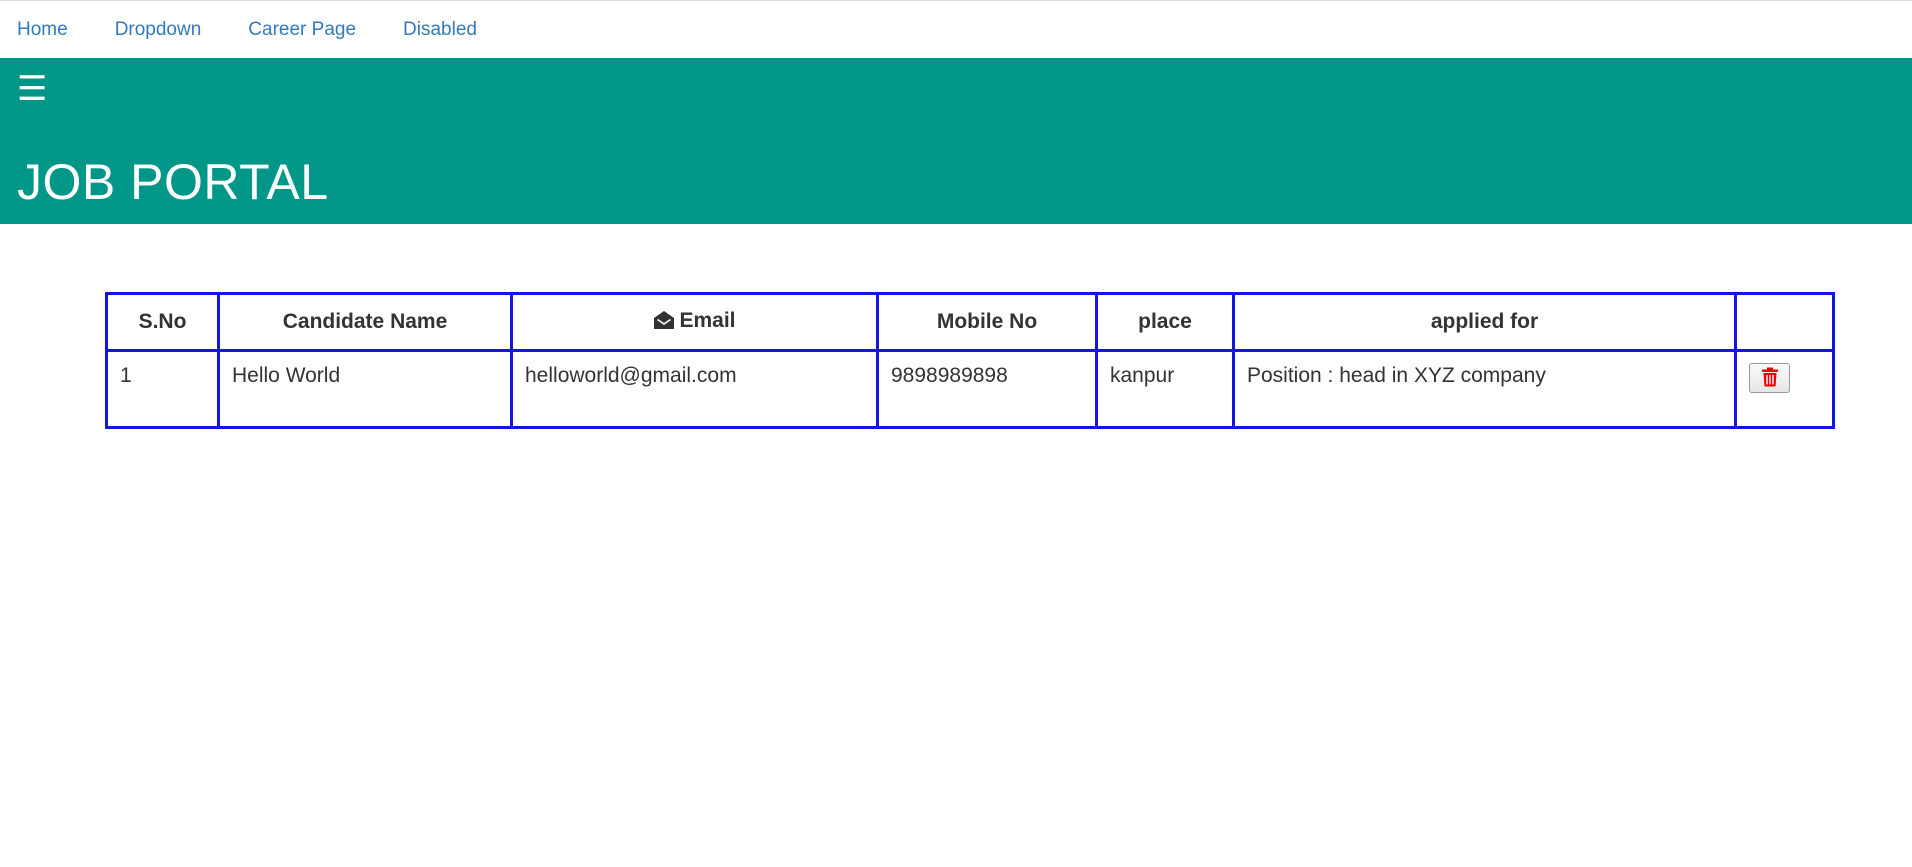  What do you see at coordinates (707, 320) in the screenshot?
I see `header-email-label: Email` at bounding box center [707, 320].